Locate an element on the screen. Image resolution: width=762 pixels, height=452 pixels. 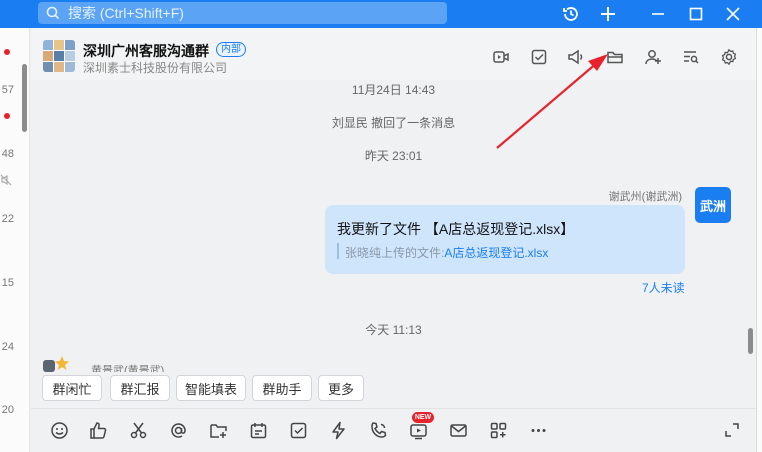
quick-button-smart-form: 智能填表 is located at coordinates (211, 388).